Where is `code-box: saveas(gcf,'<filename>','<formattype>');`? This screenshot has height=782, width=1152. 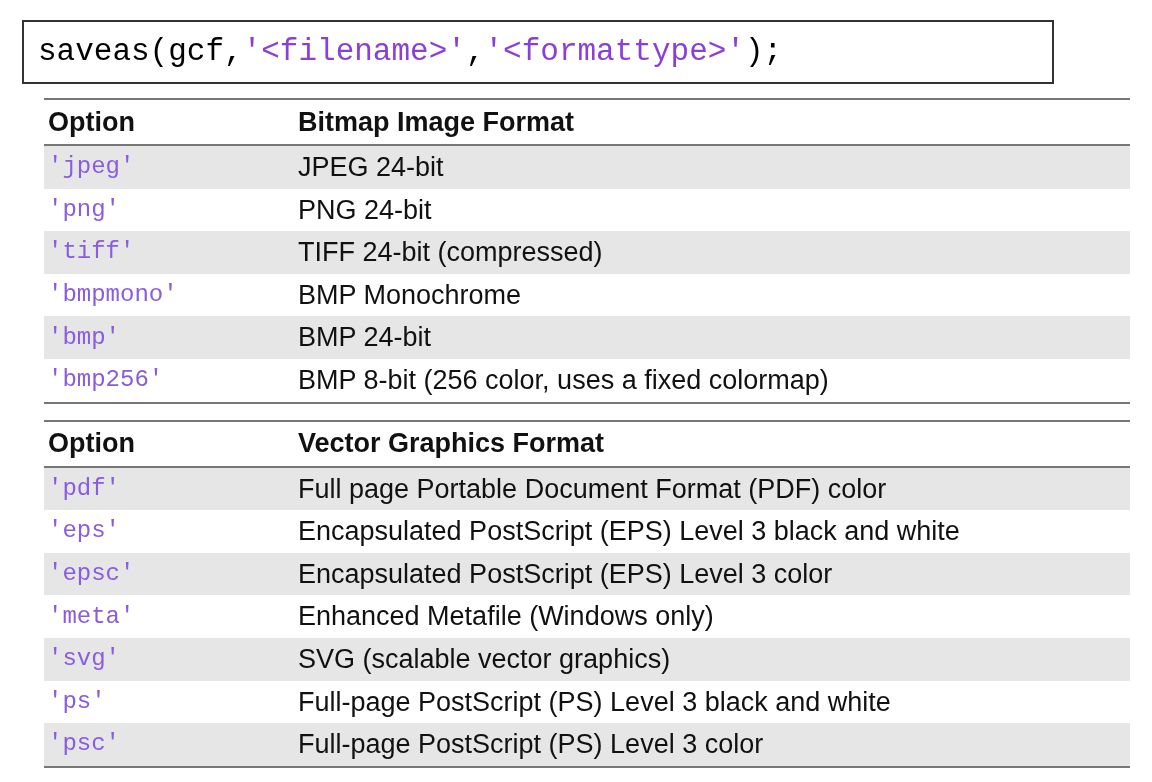
code-box: saveas(gcf,'<filename>','<formattype>'); is located at coordinates (538, 52).